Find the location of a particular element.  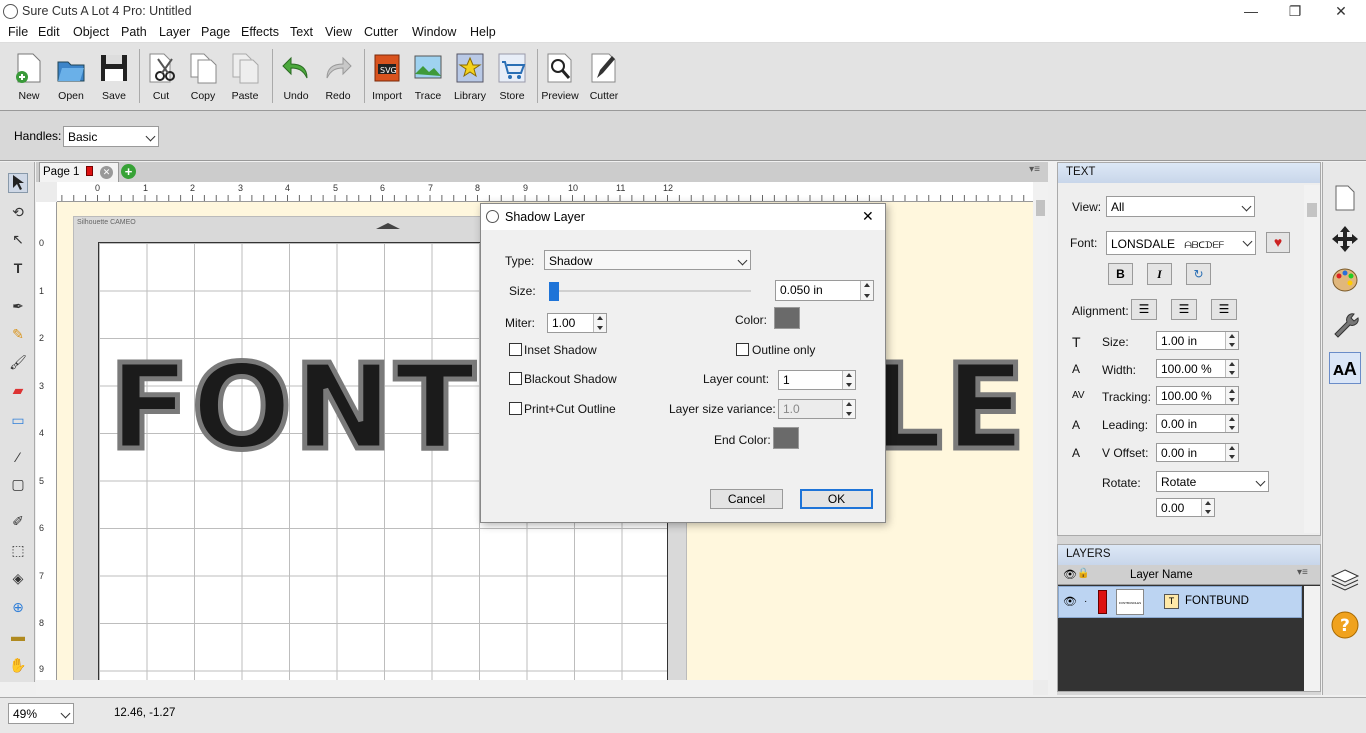

menu-effects: Effects is located at coordinates (260, 32).